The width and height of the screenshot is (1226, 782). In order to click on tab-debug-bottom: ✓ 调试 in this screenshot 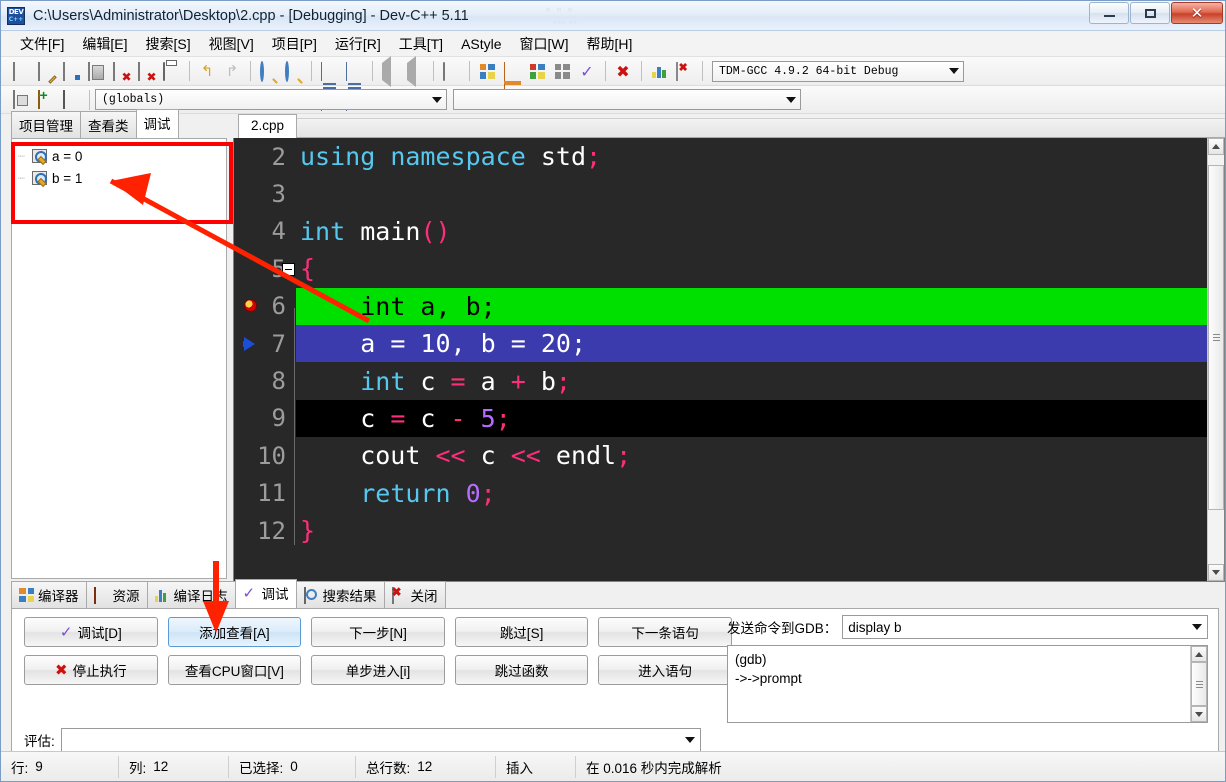, I will do `click(265, 593)`.